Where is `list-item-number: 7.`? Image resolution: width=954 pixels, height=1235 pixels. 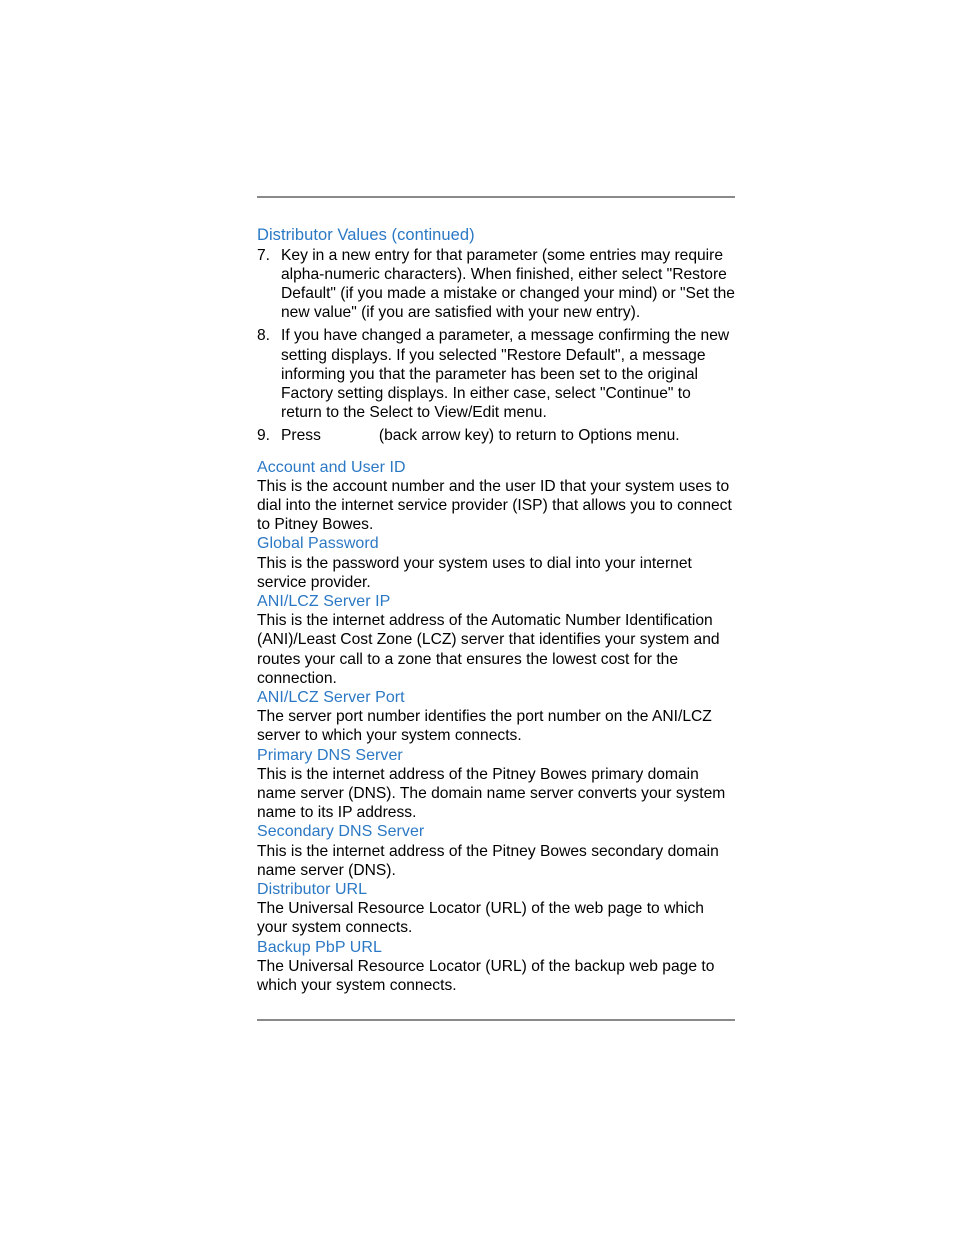
list-item-number: 7. is located at coordinates (264, 255).